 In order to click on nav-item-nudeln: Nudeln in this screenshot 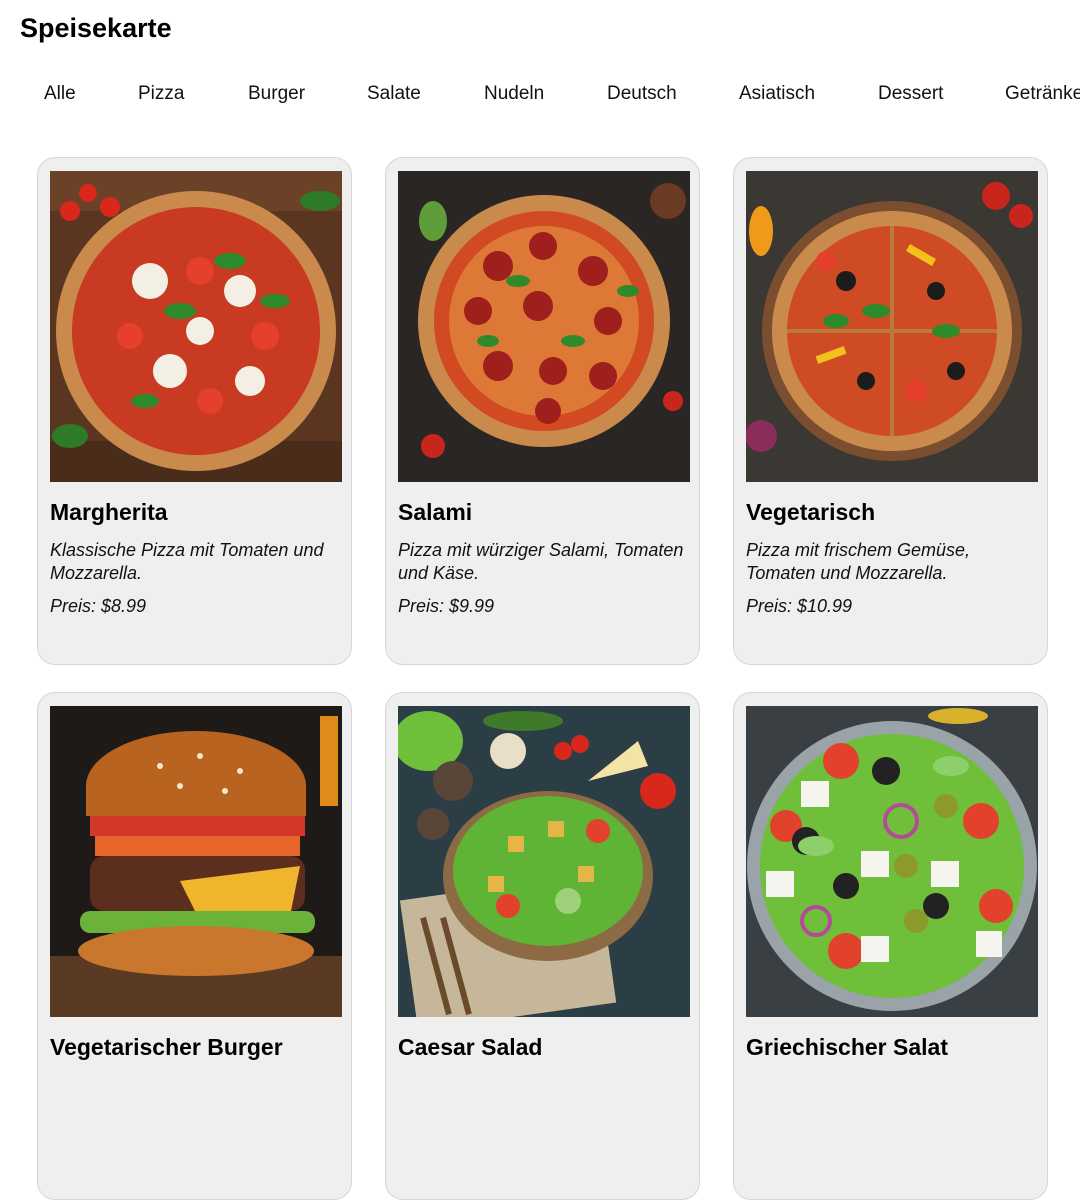, I will do `click(514, 94)`.